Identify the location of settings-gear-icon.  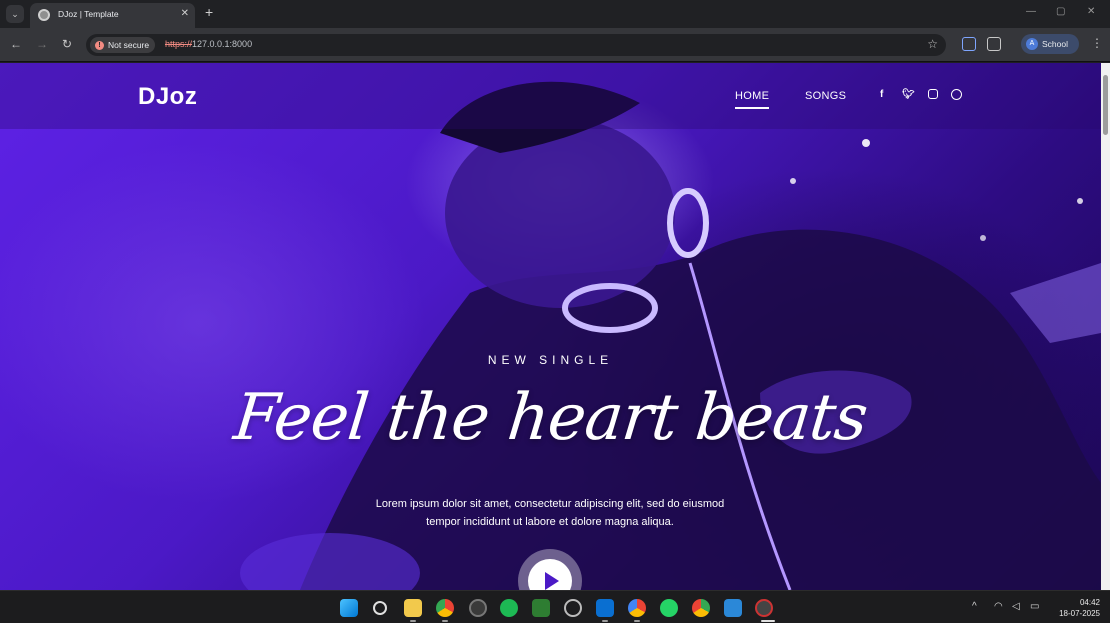
(573, 608).